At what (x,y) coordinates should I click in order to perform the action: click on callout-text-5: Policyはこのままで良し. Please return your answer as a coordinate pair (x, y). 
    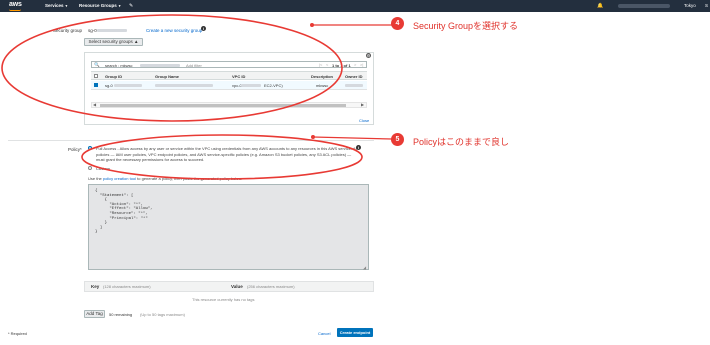
    Looking at the image, I should click on (461, 142).